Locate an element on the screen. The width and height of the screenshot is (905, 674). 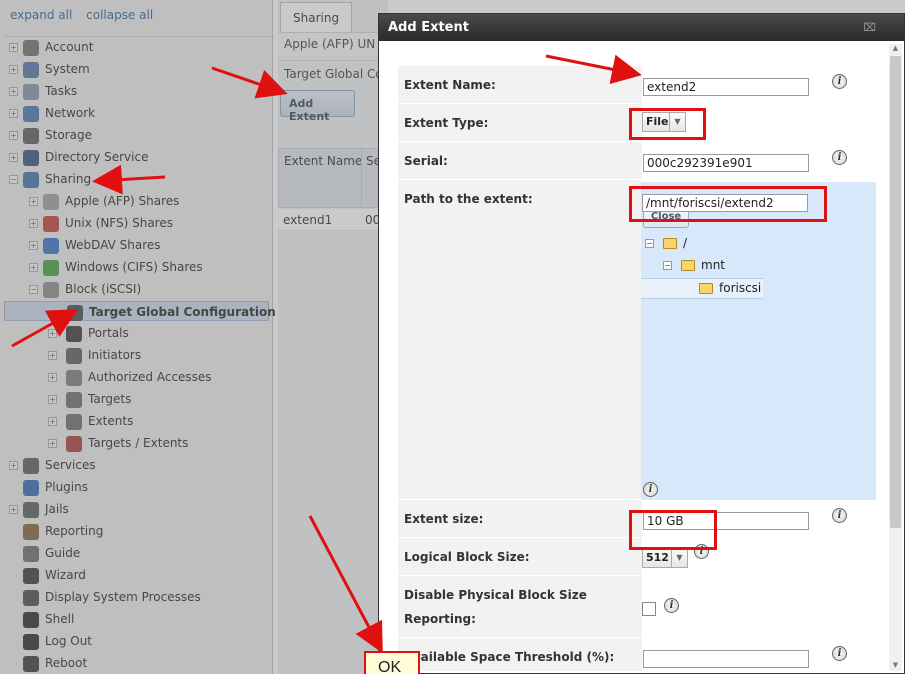
extent-name-row: Extent Name: extend2 i is located at coordinates (637, 85).